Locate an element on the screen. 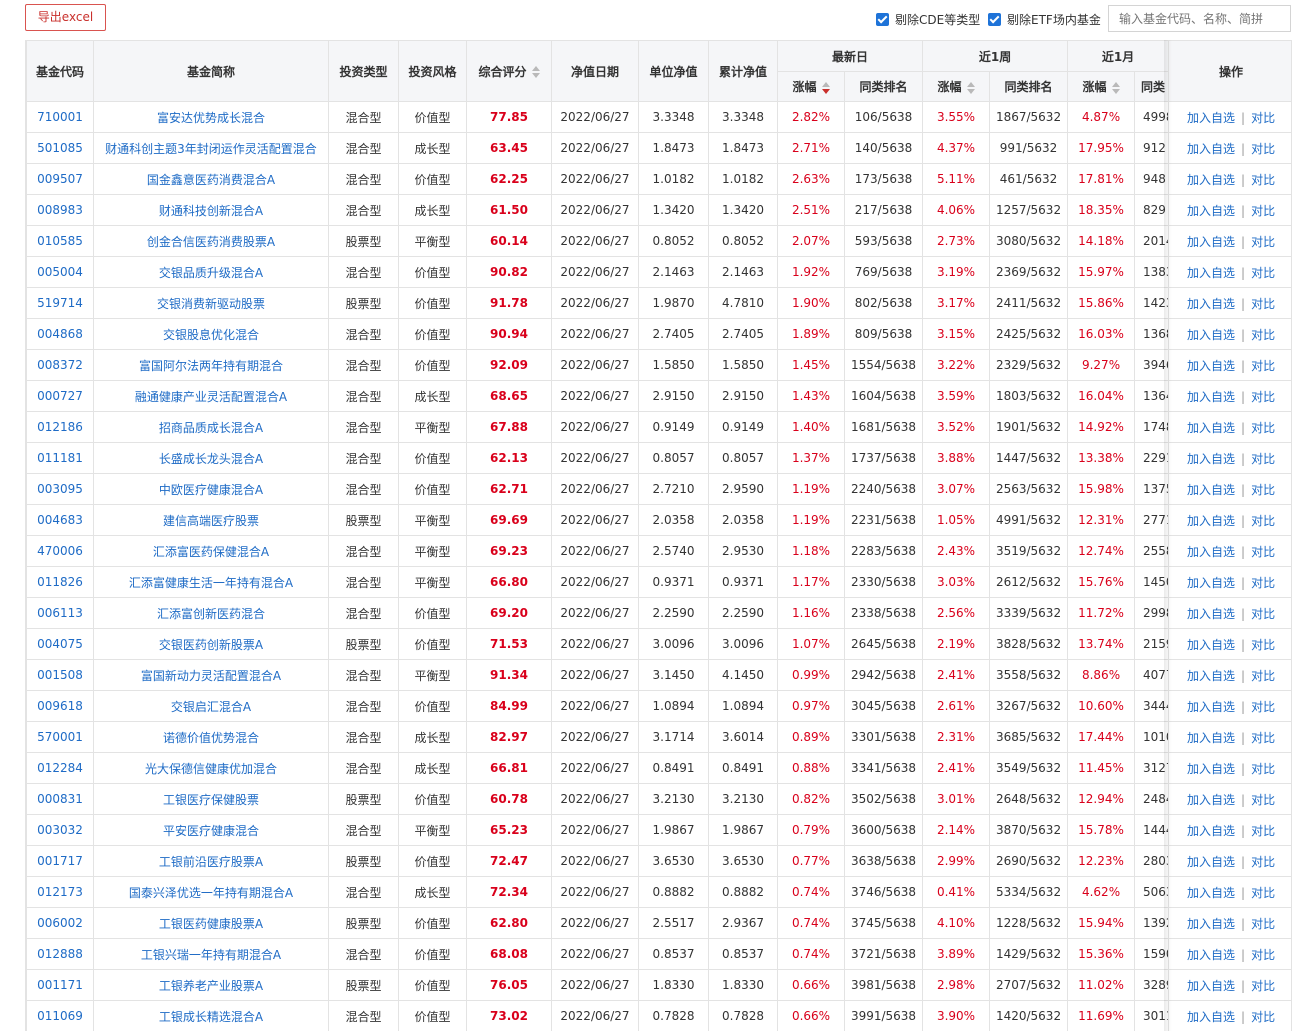 This screenshot has width=1314, height=1031. fund-code-link: 470006 is located at coordinates (60, 551).